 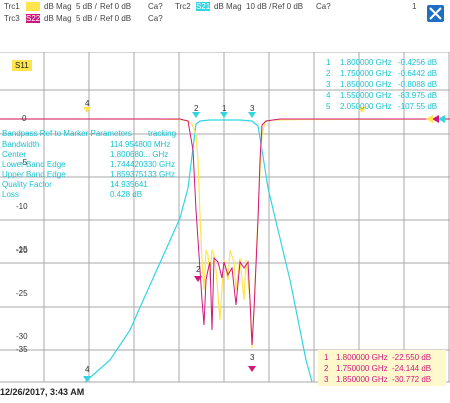 I want to click on marker-4-freq: 1.550000 GHz, so click(x=366, y=95).